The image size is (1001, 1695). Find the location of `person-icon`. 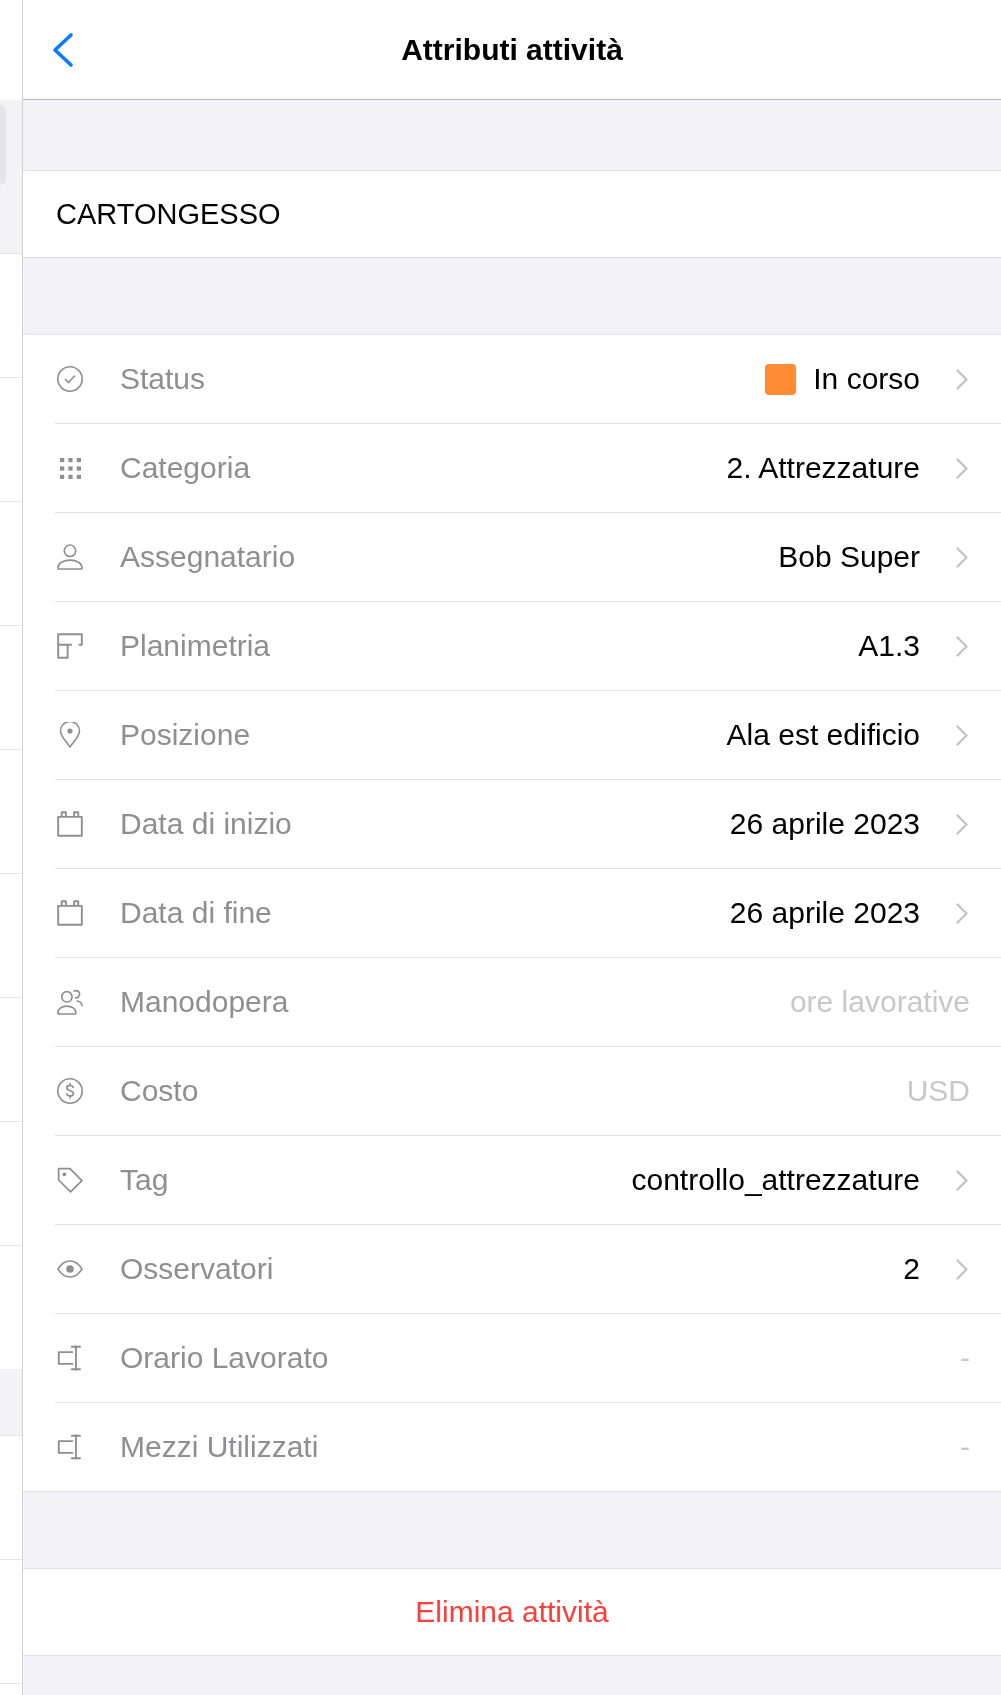

person-icon is located at coordinates (70, 557).